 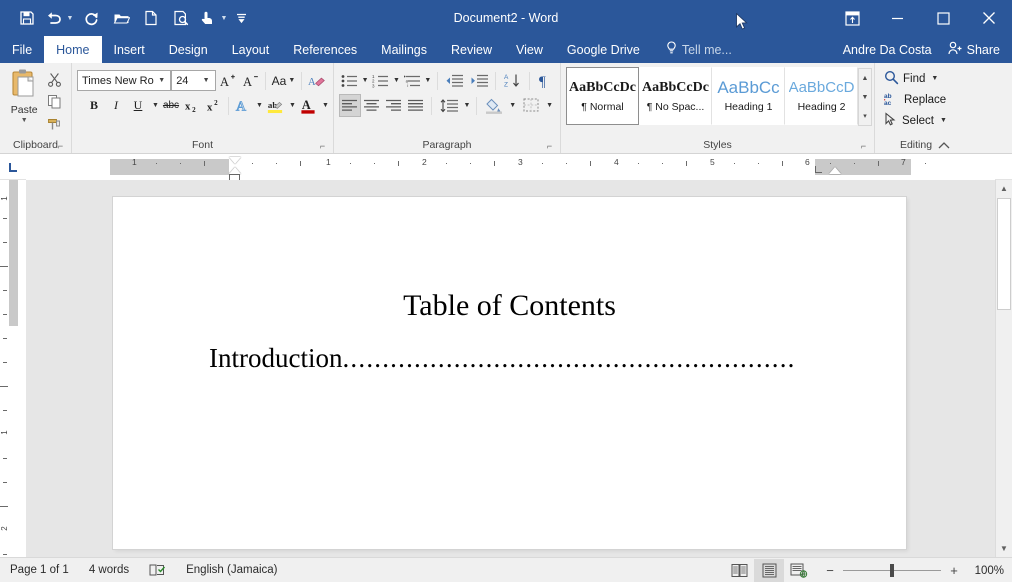 I want to click on first-line-indent-marker, so click(x=235, y=160).